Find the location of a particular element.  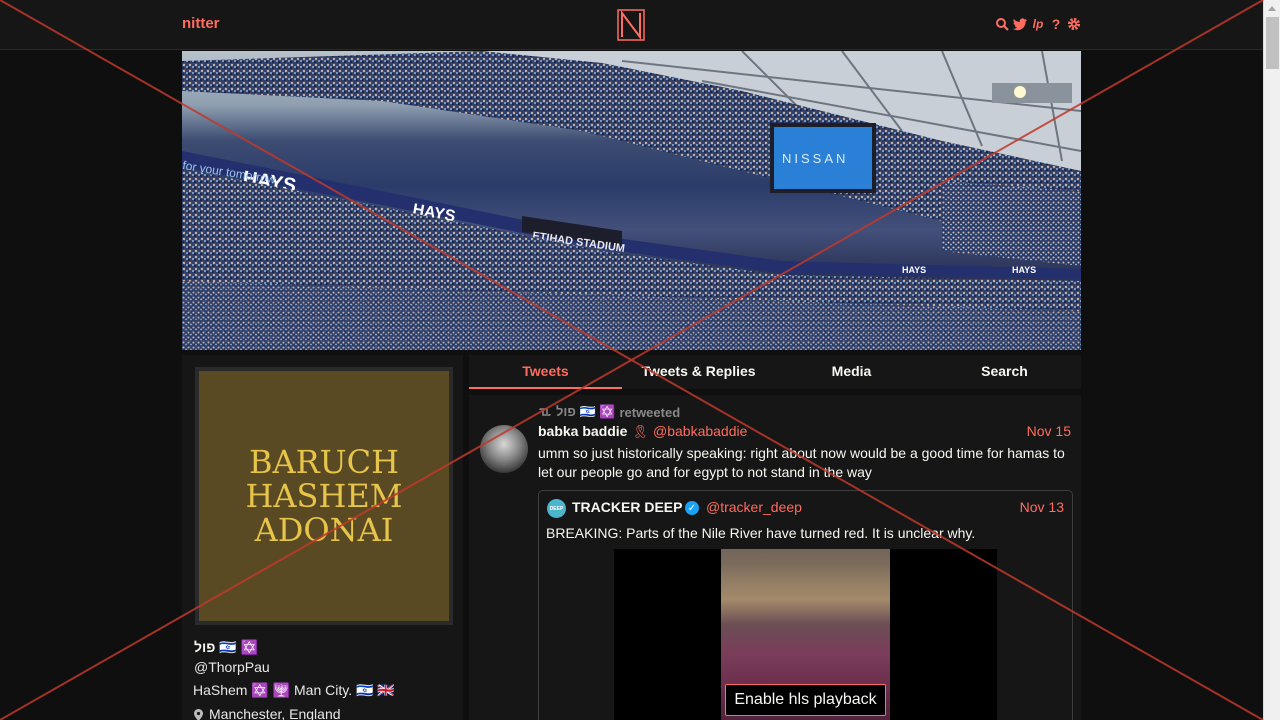

quote-username: @tracker_deep is located at coordinates (754, 507).